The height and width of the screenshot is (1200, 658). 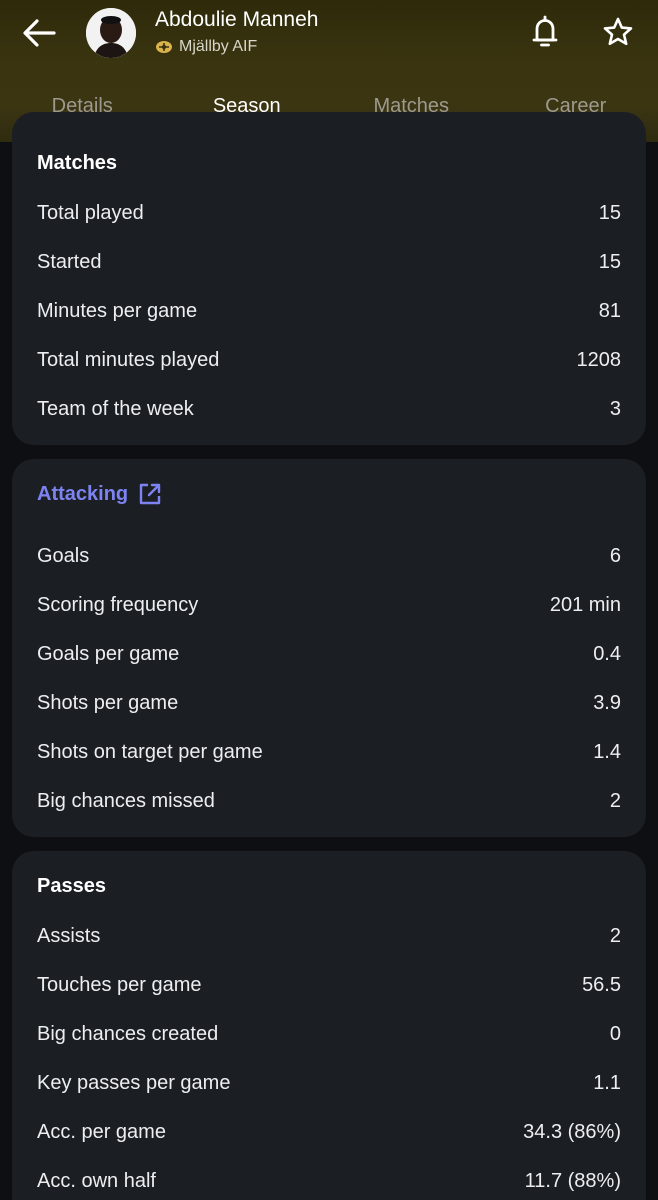 What do you see at coordinates (601, 984) in the screenshot?
I see `stat-value: 56.5` at bounding box center [601, 984].